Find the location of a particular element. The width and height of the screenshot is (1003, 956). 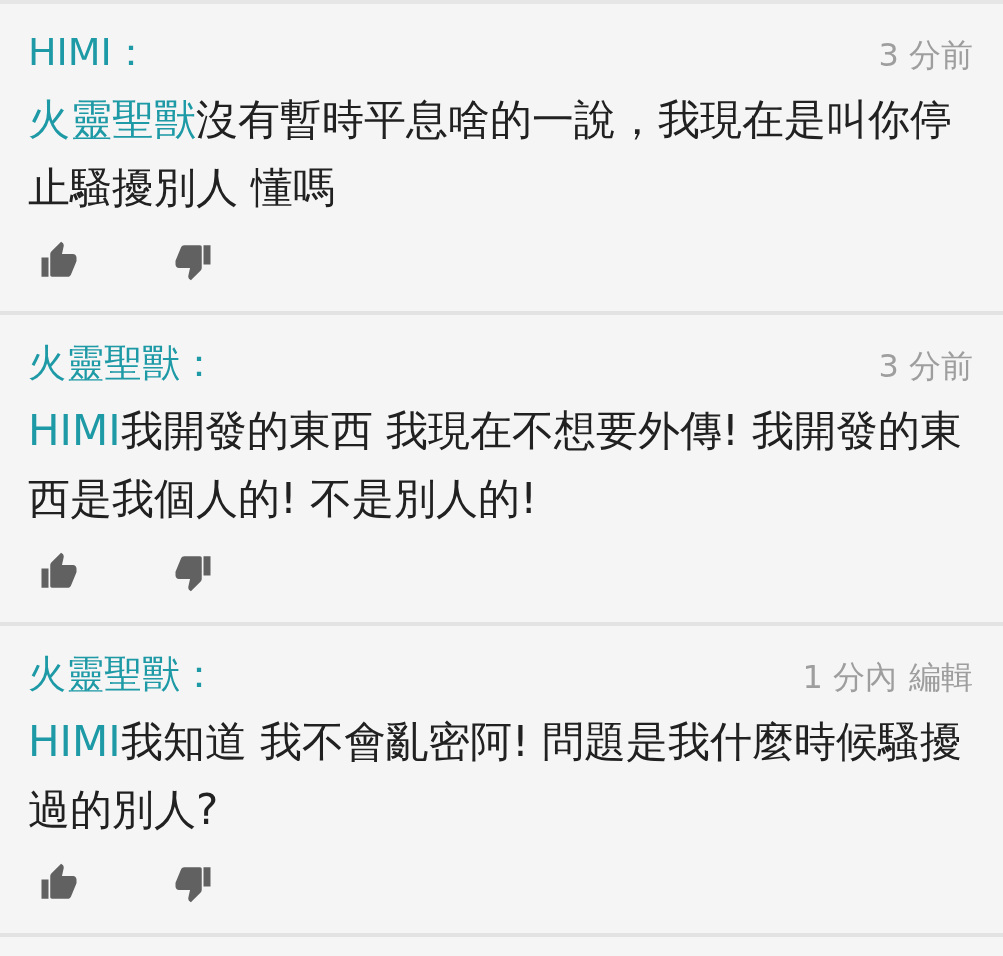

comment-text: HIMI我開發的東西 我現在不想要外傳! 我開發的東西是我個人的! 不是別人的! is located at coordinates (496, 465).